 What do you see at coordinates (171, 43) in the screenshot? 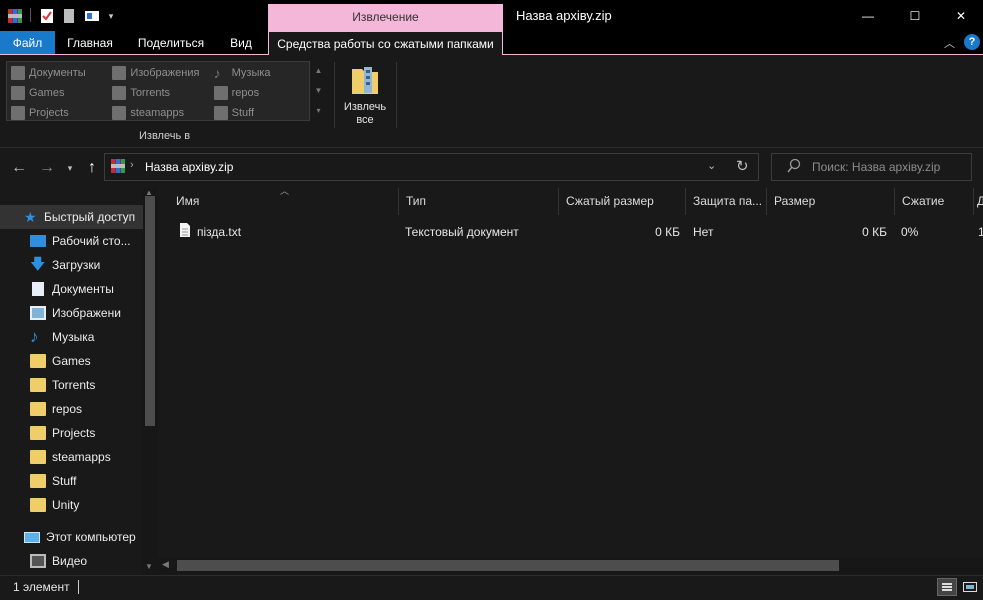
I see `tab-share: Поделиться` at bounding box center [171, 43].